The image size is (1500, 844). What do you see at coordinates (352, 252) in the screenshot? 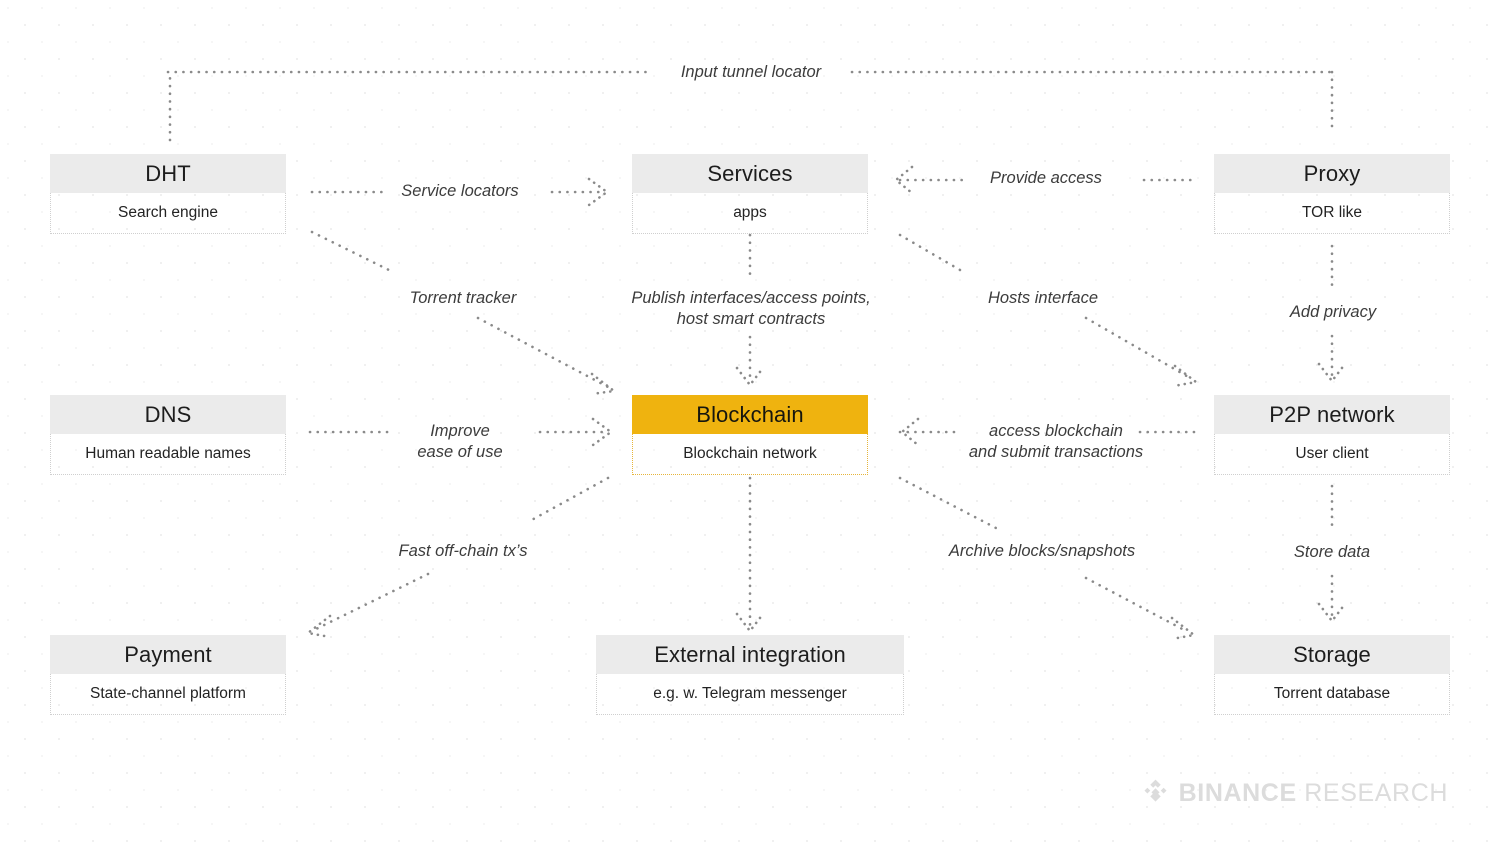
I see `edge-torrent-tracker-a` at bounding box center [352, 252].